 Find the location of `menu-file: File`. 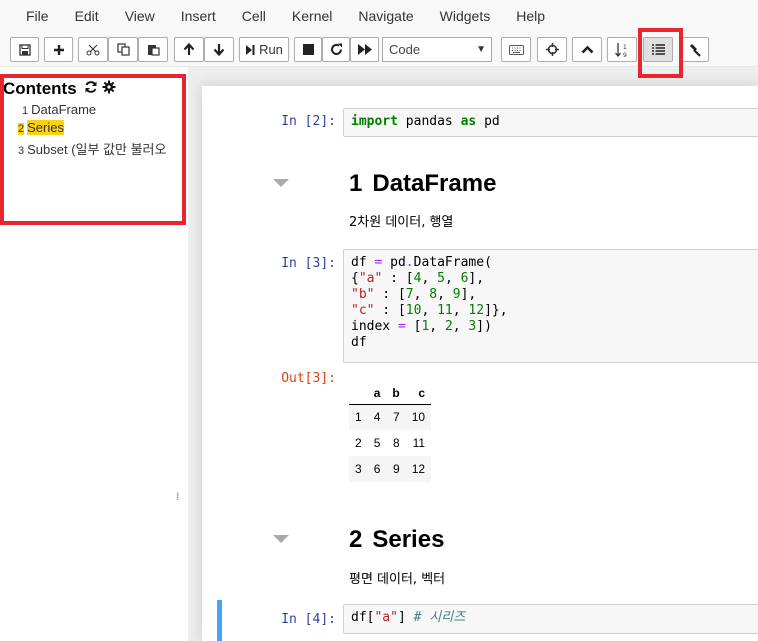

menu-file: File is located at coordinates (38, 16).